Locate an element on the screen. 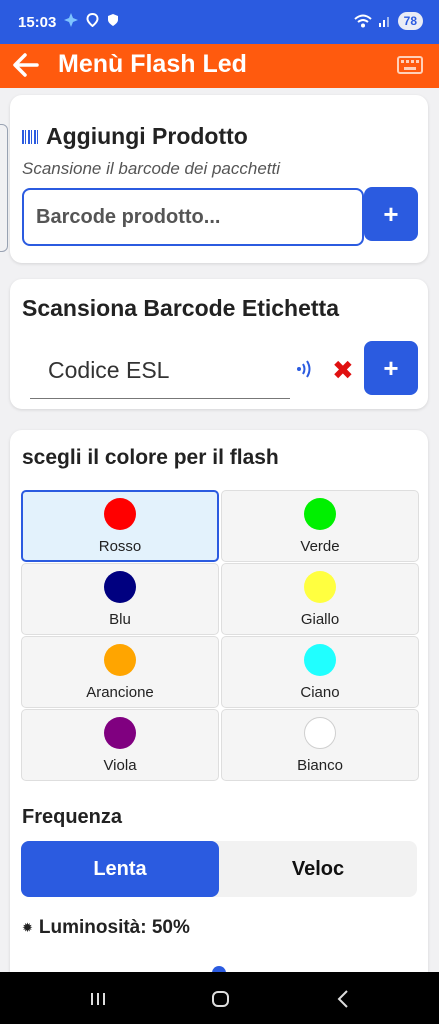 Image resolution: width=439 pixels, height=1024 pixels. color-option: Verde is located at coordinates (320, 526).